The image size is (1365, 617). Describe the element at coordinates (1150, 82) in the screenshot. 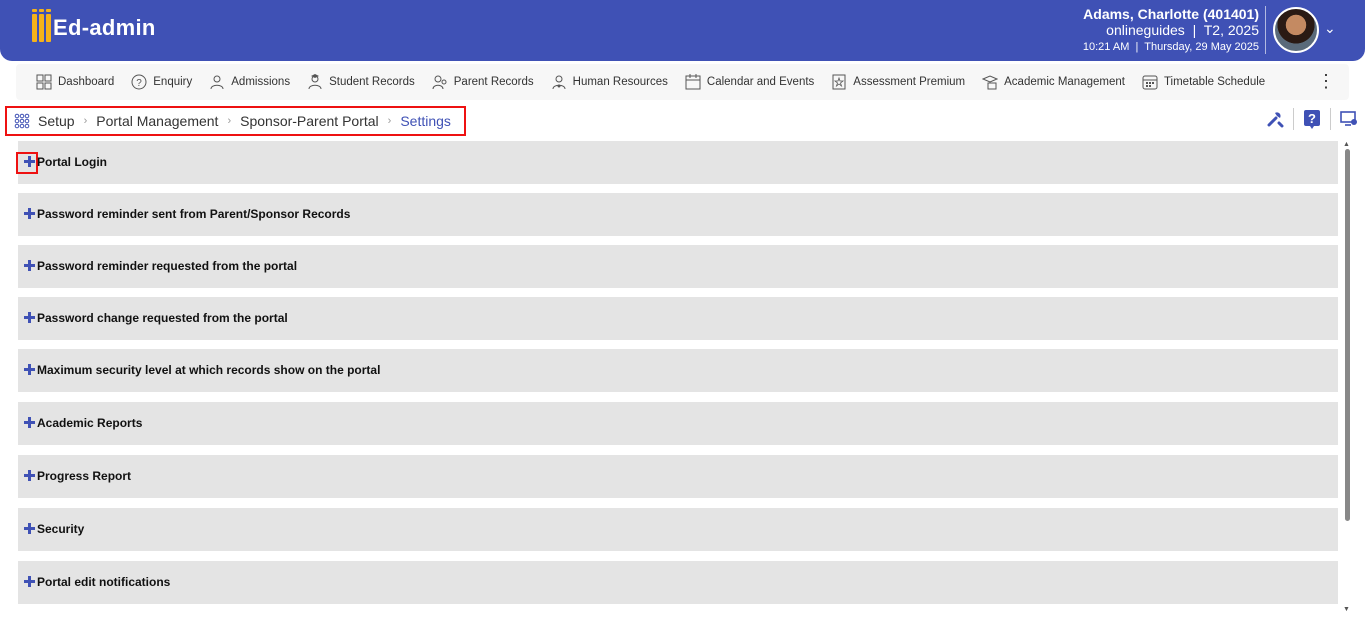

I see `timetable-icon` at that location.